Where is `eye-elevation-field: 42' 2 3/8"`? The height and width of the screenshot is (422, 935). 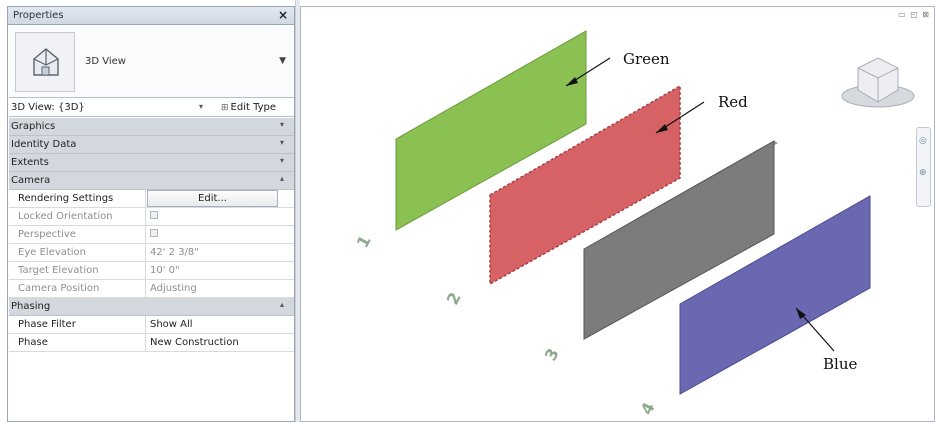
eye-elevation-field: 42' 2 3/8" is located at coordinates (220, 252).